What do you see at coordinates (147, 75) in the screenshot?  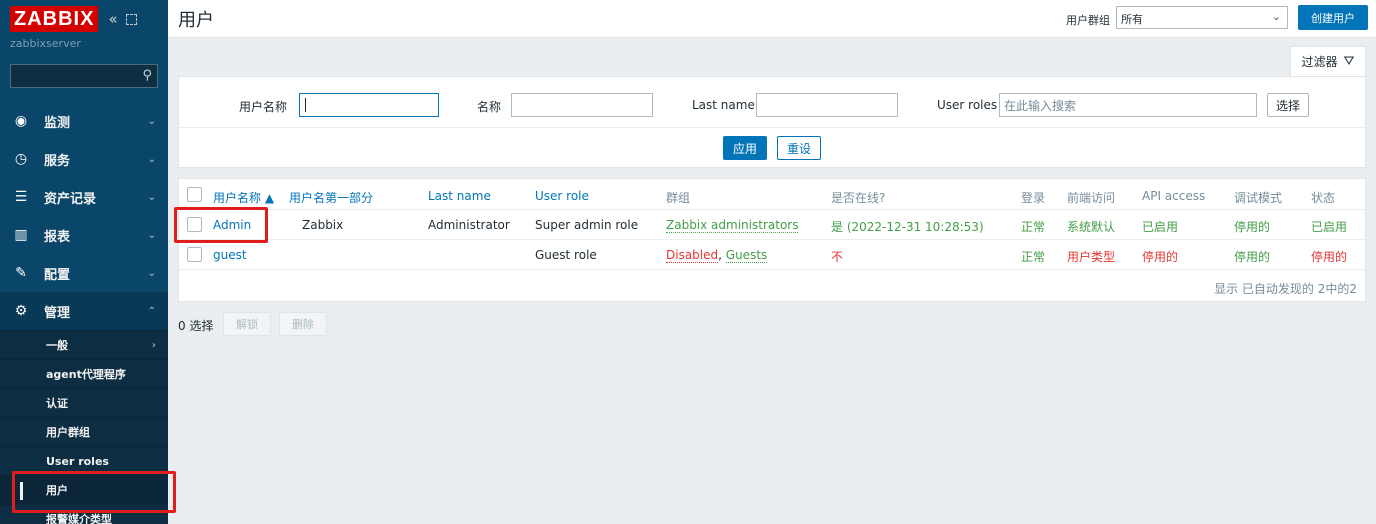 I see `search-icon: ⚲` at bounding box center [147, 75].